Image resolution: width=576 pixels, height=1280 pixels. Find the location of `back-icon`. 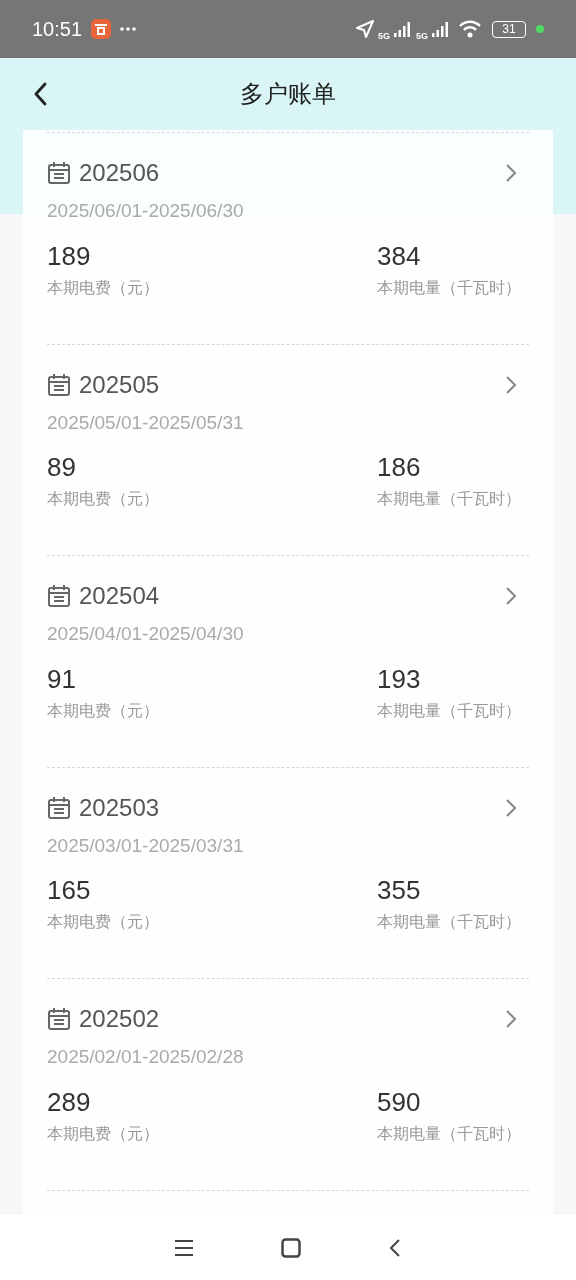

back-icon is located at coordinates (395, 1247).